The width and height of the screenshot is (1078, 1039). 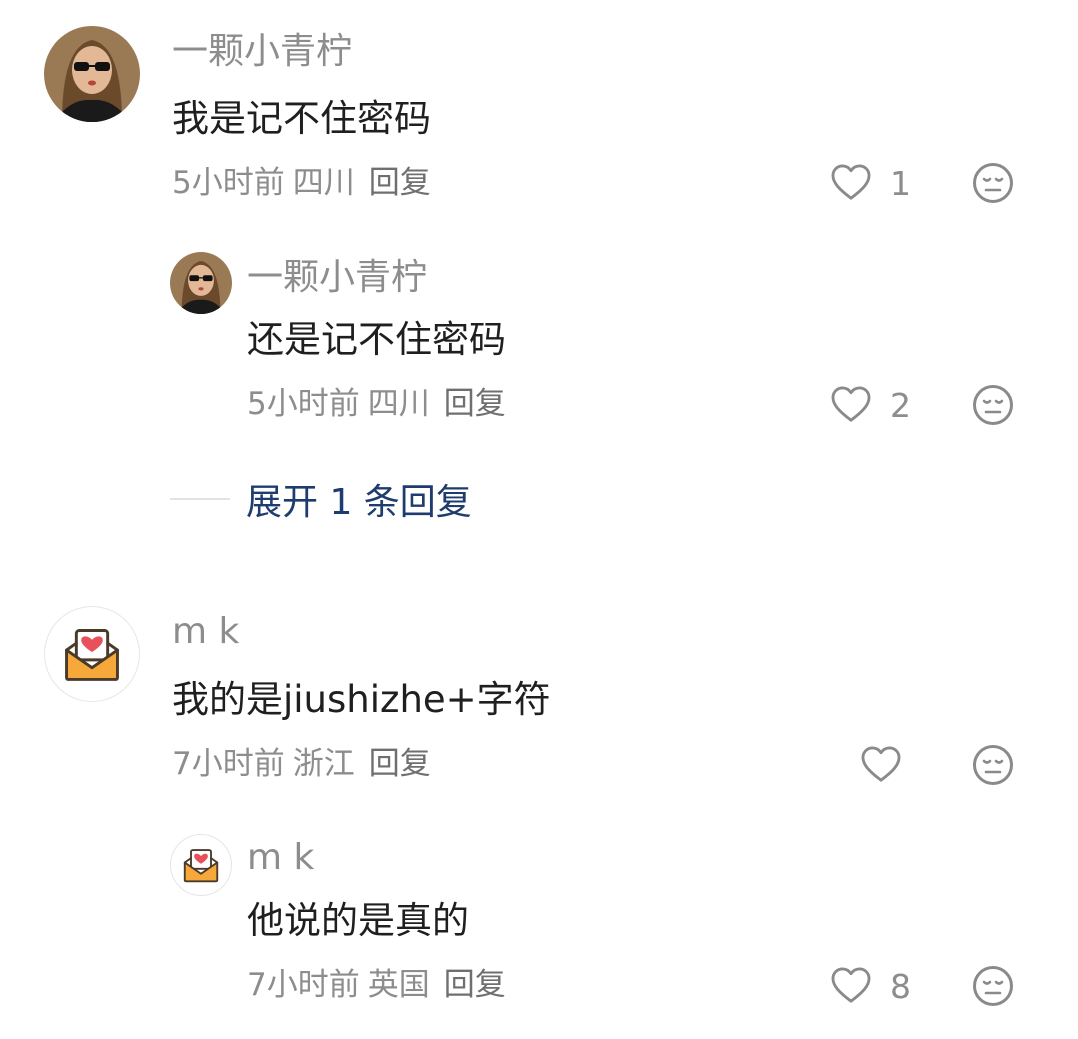 I want to click on divider, so click(x=200, y=499).